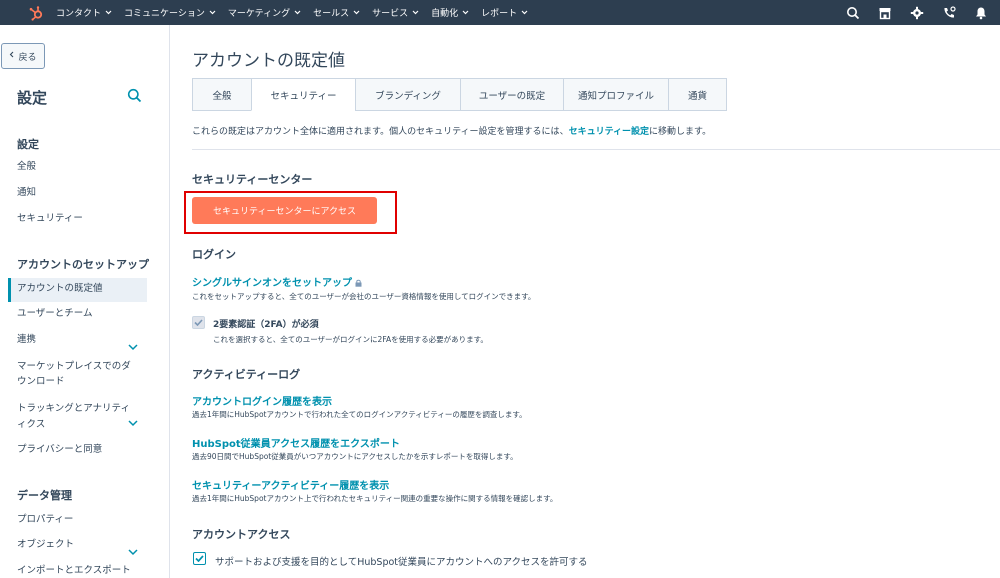  I want to click on tab-general: 全般, so click(221, 94).